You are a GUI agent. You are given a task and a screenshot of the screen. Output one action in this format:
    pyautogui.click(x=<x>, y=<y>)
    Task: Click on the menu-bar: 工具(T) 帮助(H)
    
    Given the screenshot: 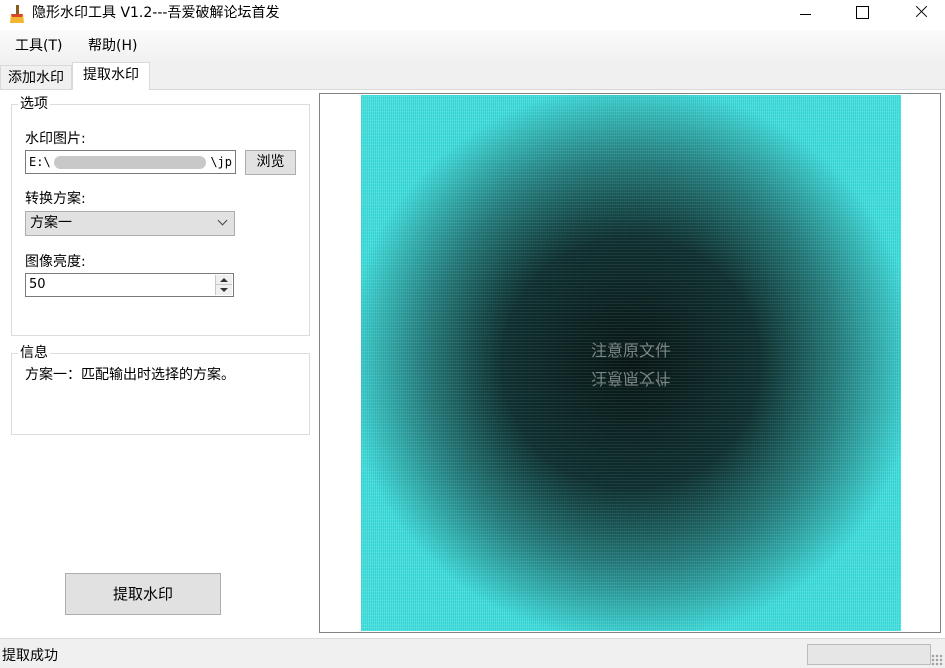 What is the action you would take?
    pyautogui.click(x=472, y=45)
    